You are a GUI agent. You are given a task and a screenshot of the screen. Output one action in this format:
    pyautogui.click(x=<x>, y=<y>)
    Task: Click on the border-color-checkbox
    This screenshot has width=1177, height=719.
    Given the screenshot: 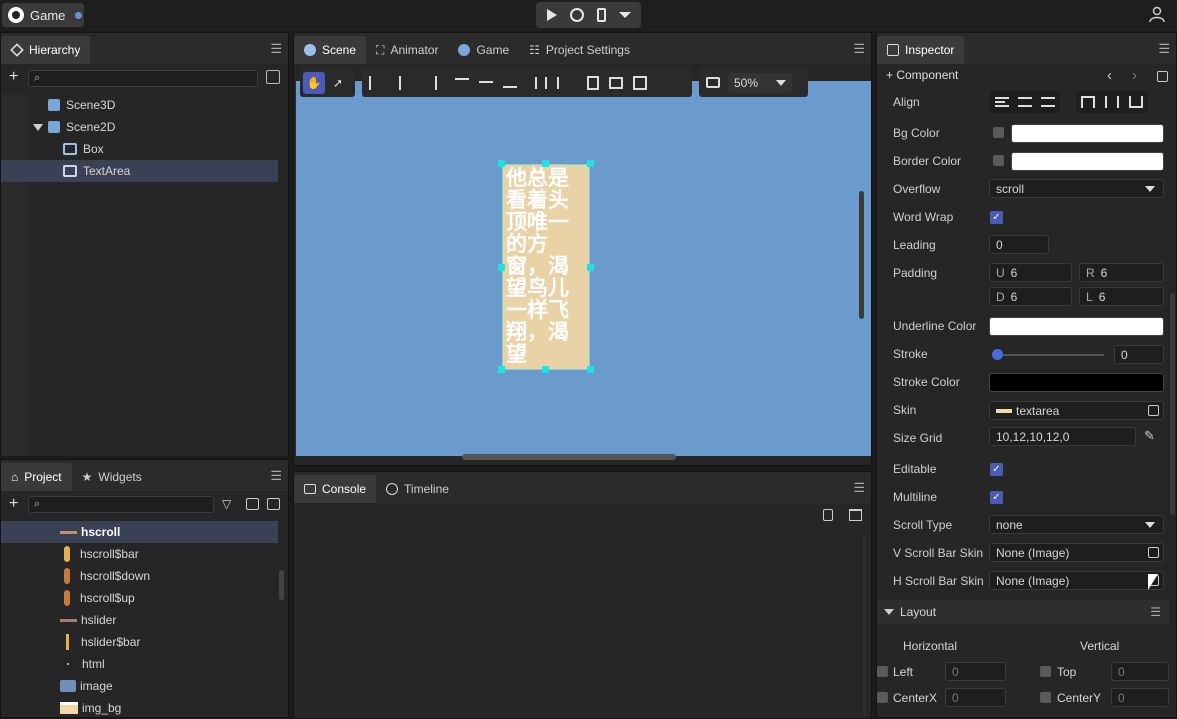 What is the action you would take?
    pyautogui.click(x=998, y=160)
    